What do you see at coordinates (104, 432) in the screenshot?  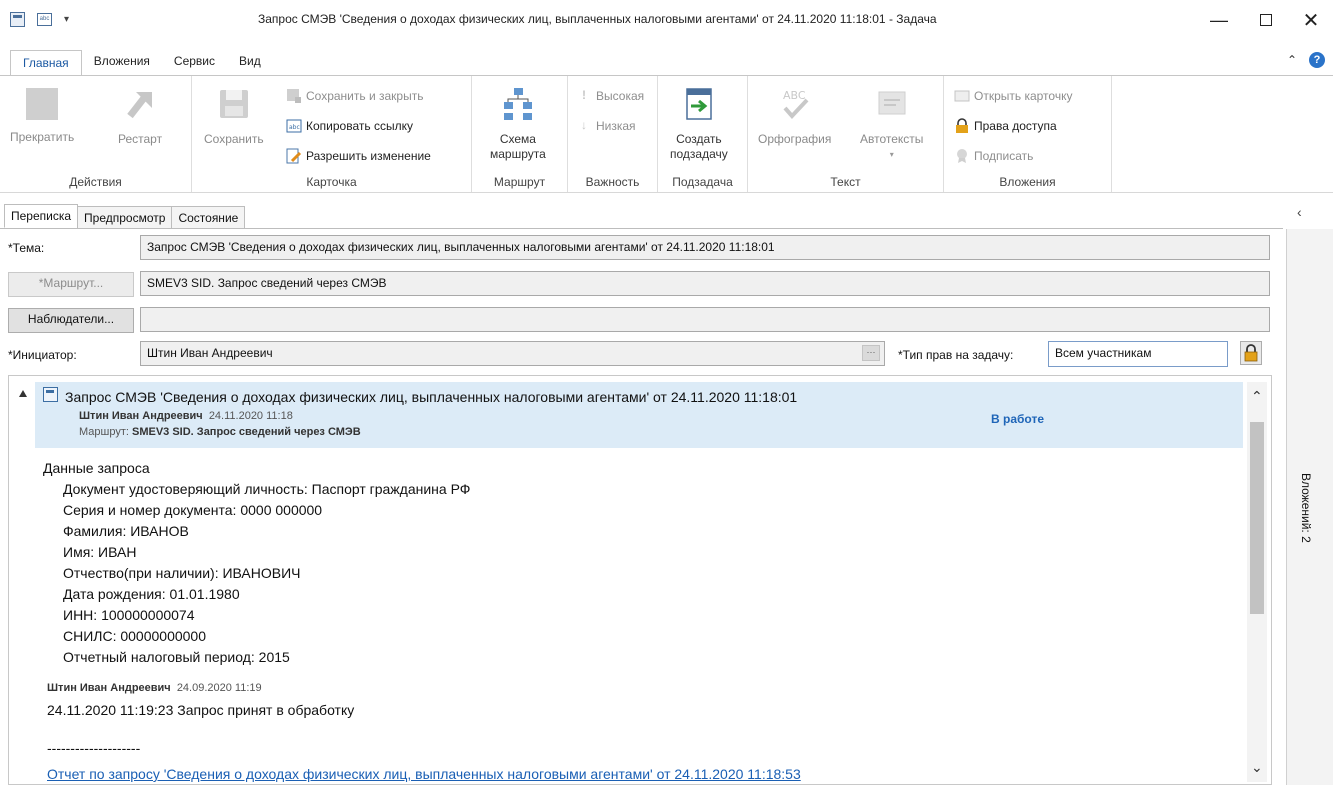 I see `route-prefix: Маршрут:` at bounding box center [104, 432].